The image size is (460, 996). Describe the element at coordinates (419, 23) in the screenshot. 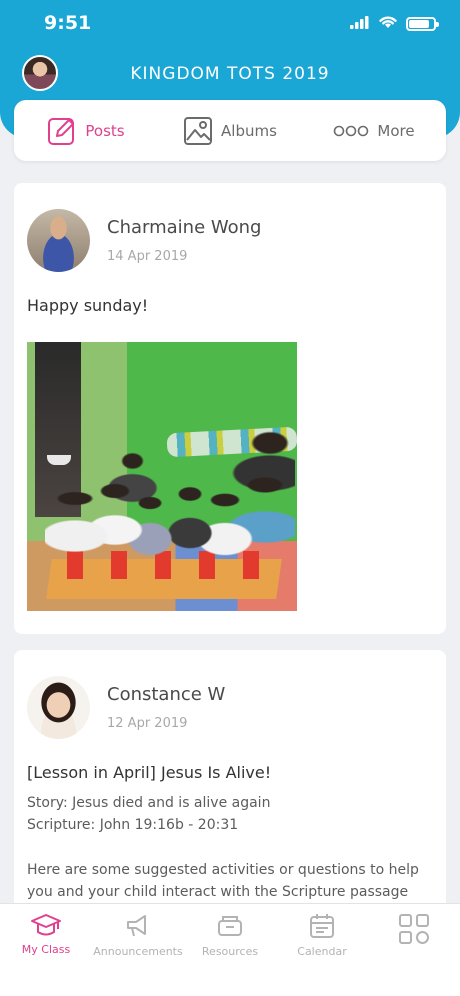

I see `battery-fill` at that location.